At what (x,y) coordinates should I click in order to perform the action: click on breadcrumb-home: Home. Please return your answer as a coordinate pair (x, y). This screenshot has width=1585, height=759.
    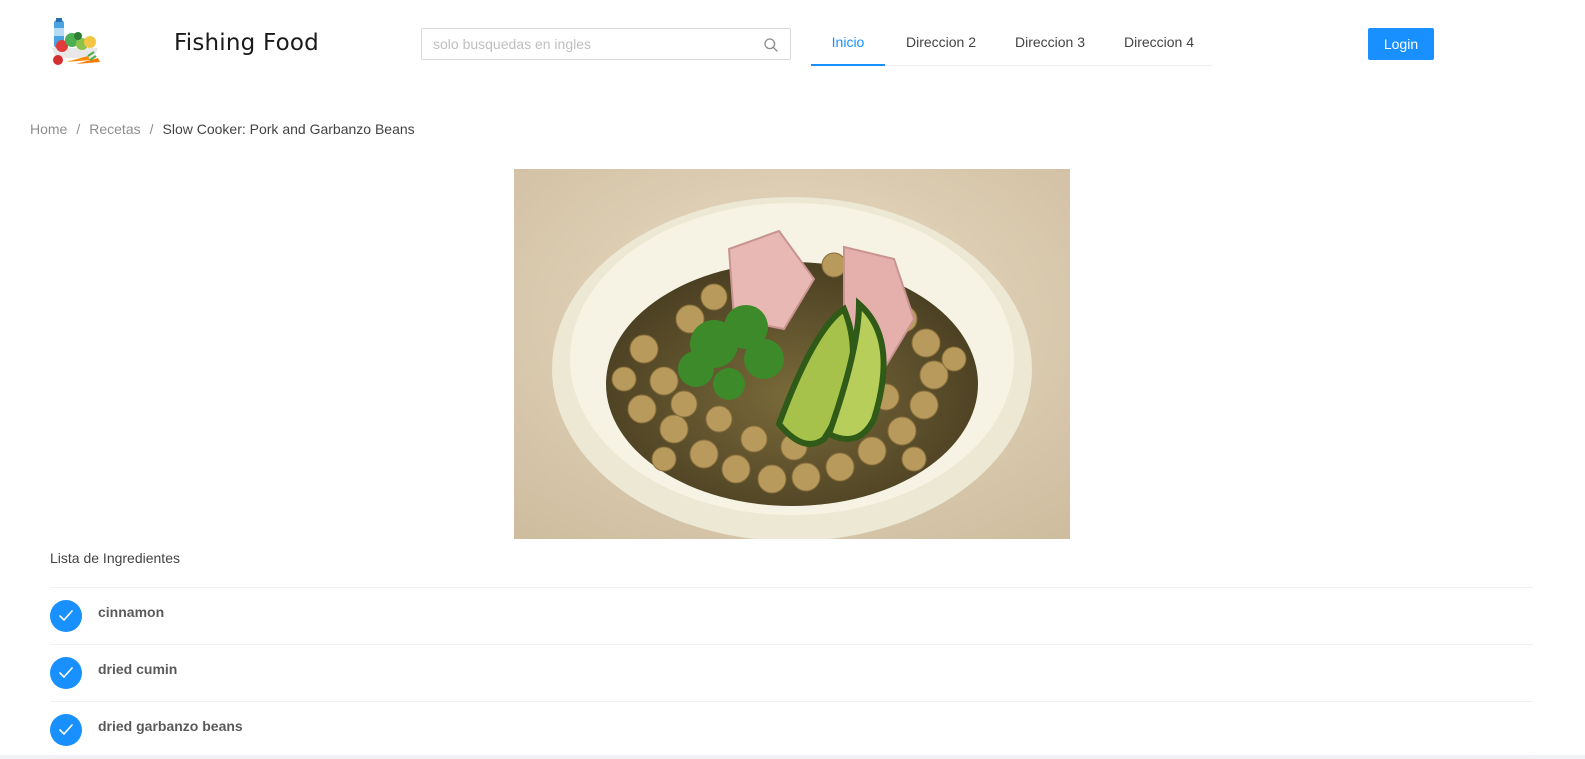
    Looking at the image, I should click on (48, 129).